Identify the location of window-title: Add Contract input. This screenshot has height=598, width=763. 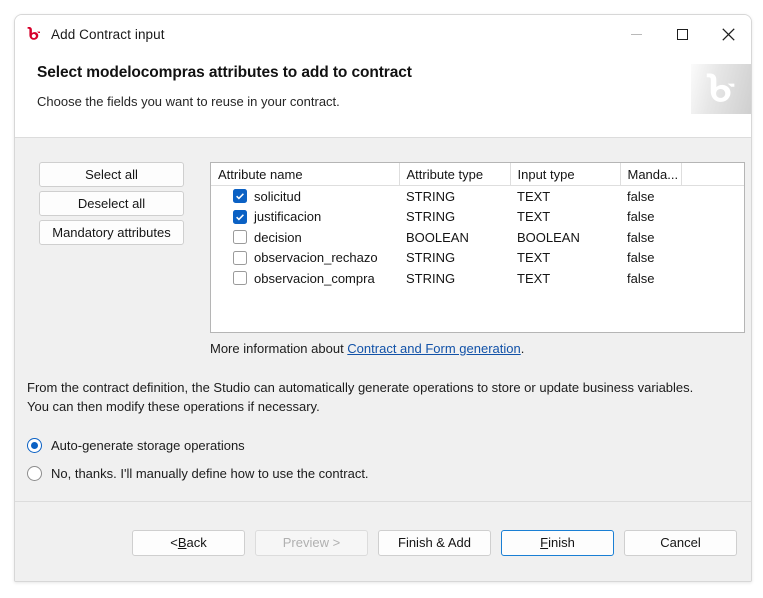
(108, 34).